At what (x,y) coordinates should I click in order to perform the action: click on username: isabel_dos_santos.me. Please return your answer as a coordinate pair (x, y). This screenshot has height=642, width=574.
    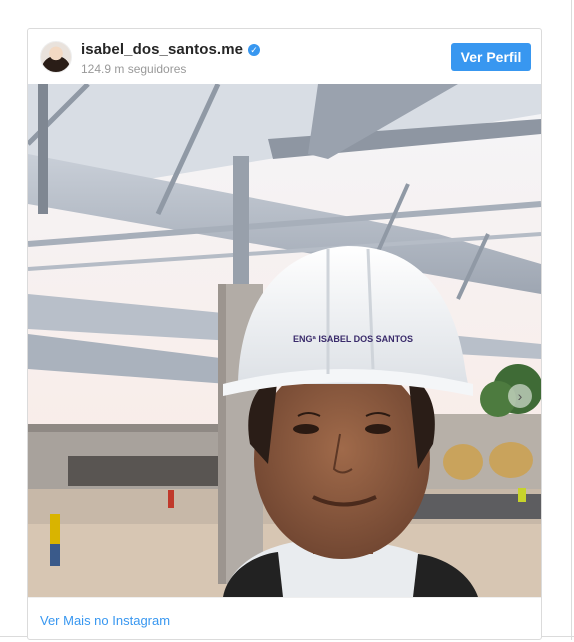
    Looking at the image, I should click on (162, 49).